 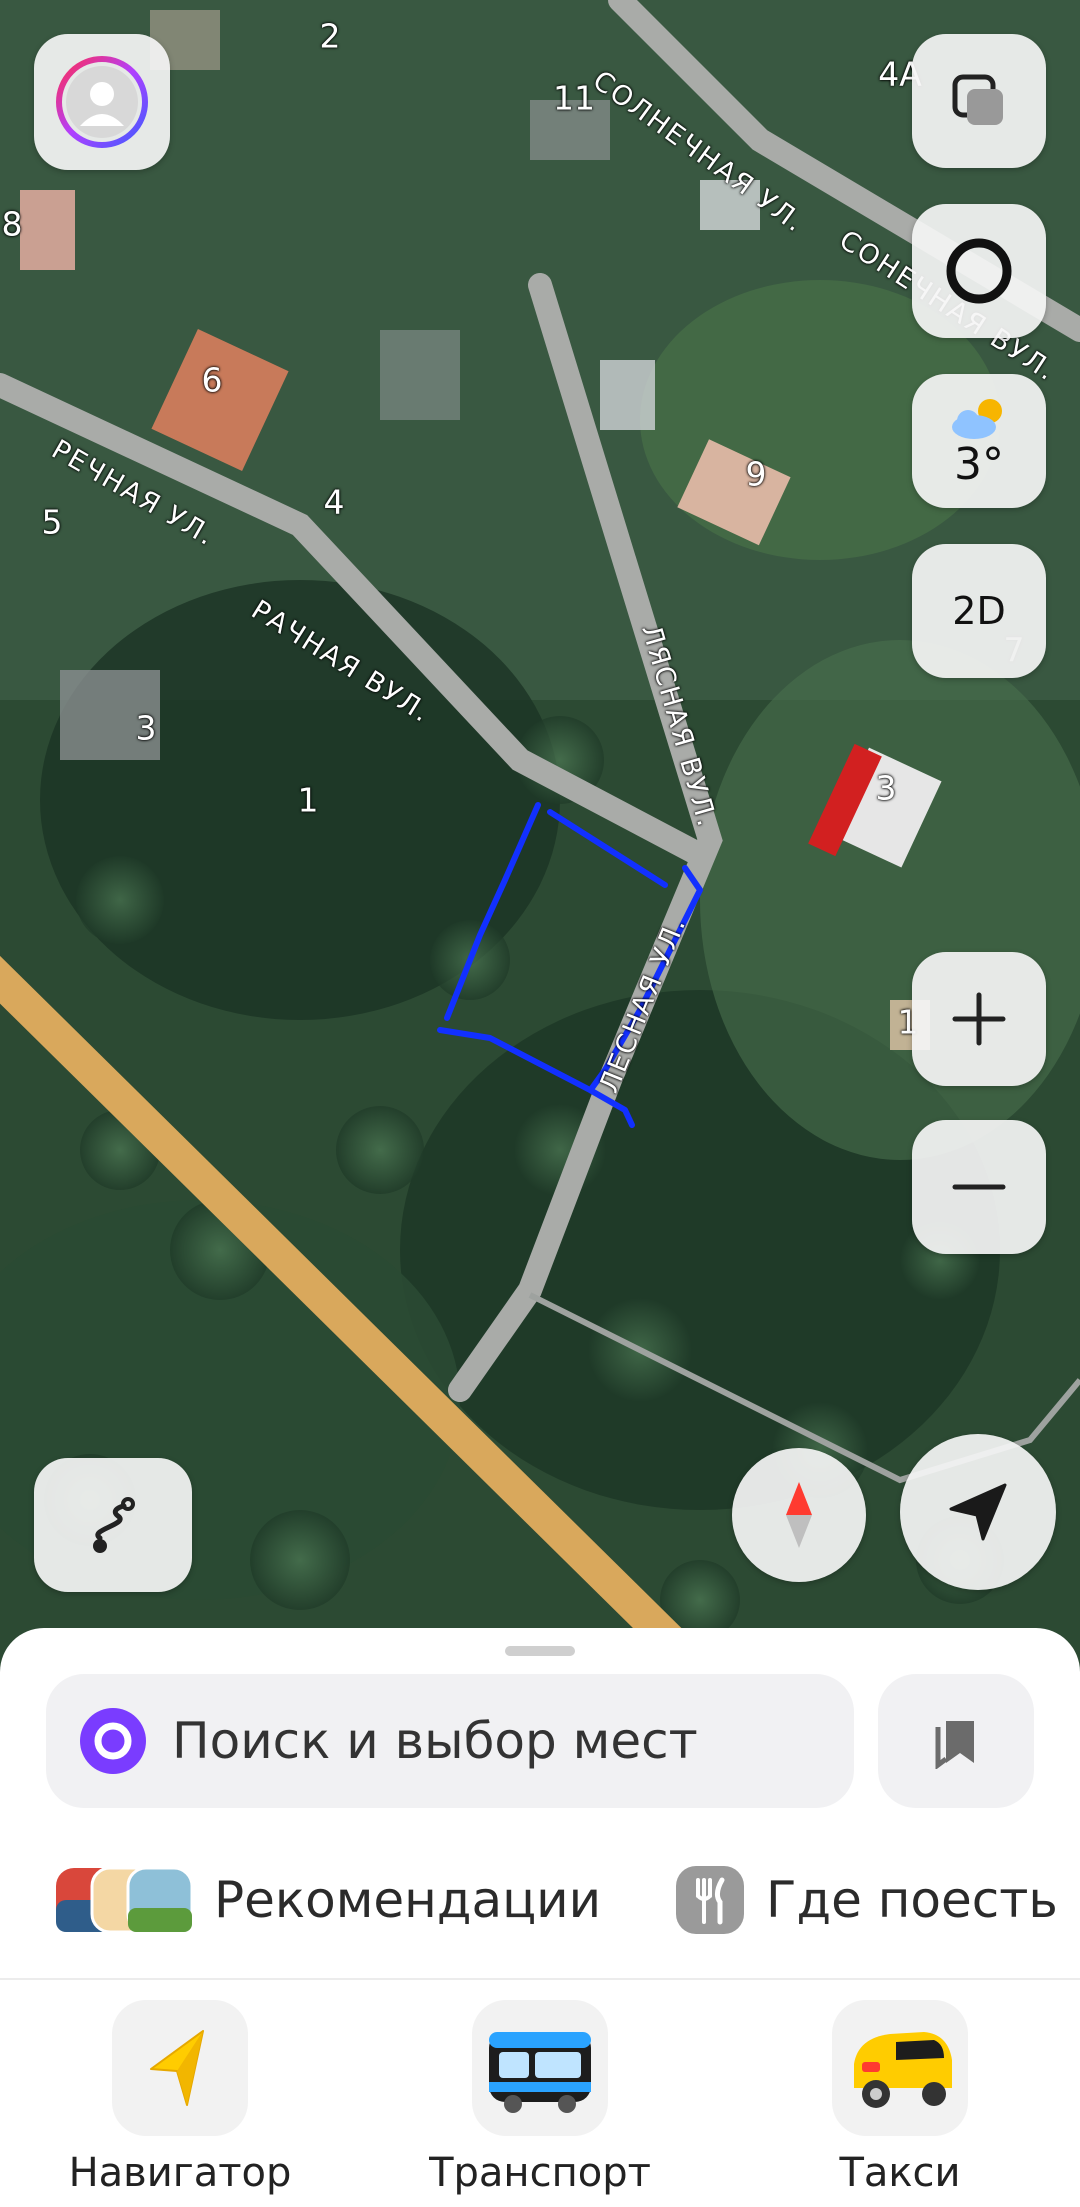 What do you see at coordinates (979, 464) in the screenshot?
I see `weather-temperature: 3°` at bounding box center [979, 464].